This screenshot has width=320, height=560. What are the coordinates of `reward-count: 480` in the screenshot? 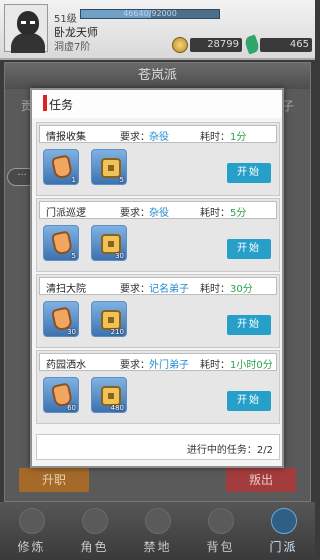 It's located at (117, 408).